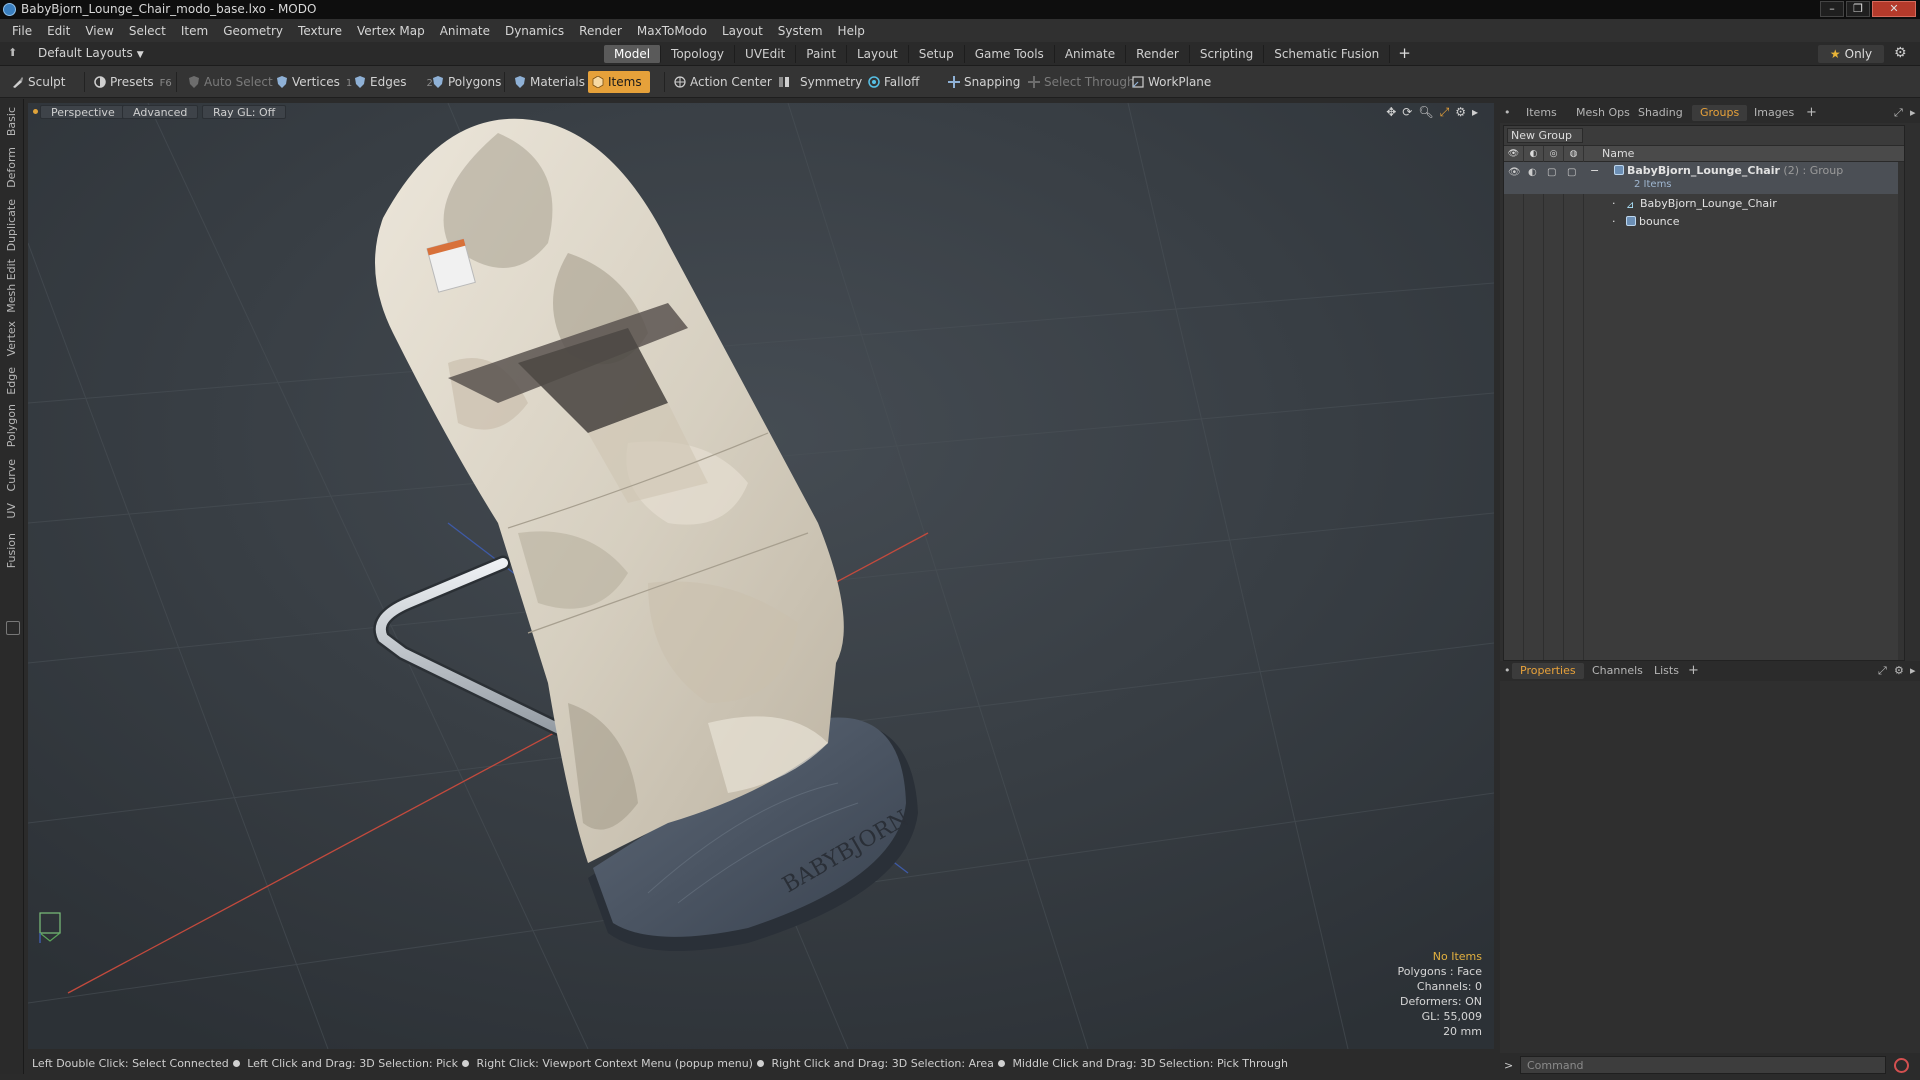  What do you see at coordinates (1460, 112) in the screenshot?
I see `viewport-settings-icon: ⚙` at bounding box center [1460, 112].